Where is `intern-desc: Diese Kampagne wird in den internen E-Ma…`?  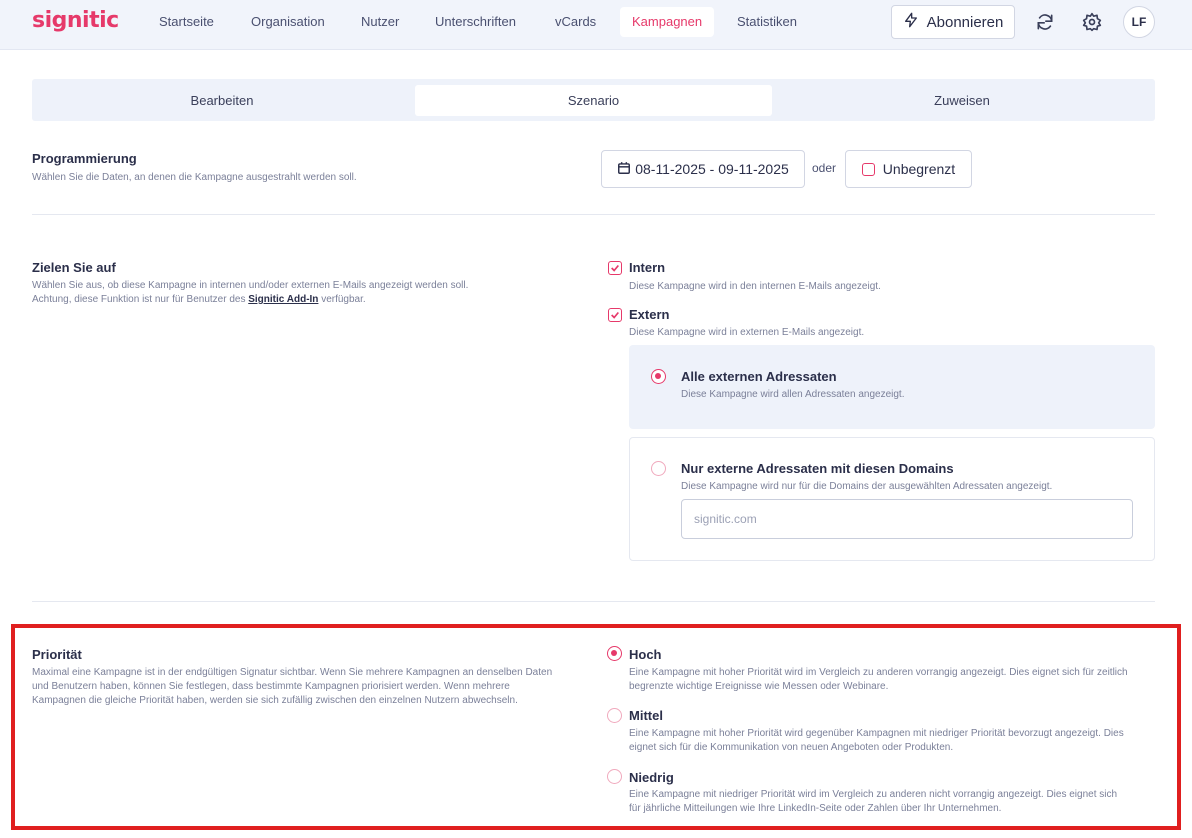
intern-desc: Diese Kampagne wird in den internen E-Ma… is located at coordinates (755, 286).